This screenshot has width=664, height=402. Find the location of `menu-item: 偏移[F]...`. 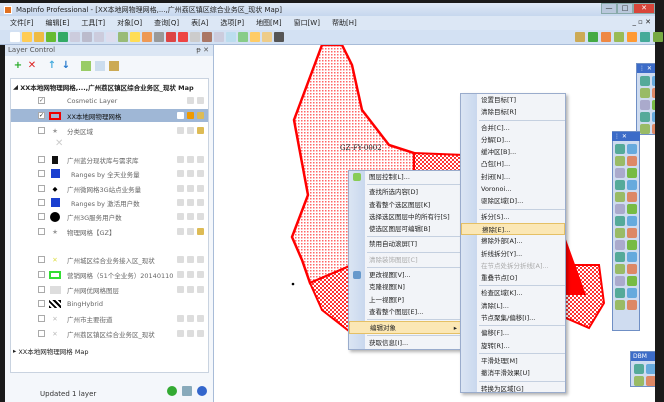

menu-item: 偏移[F]... is located at coordinates (513, 333).